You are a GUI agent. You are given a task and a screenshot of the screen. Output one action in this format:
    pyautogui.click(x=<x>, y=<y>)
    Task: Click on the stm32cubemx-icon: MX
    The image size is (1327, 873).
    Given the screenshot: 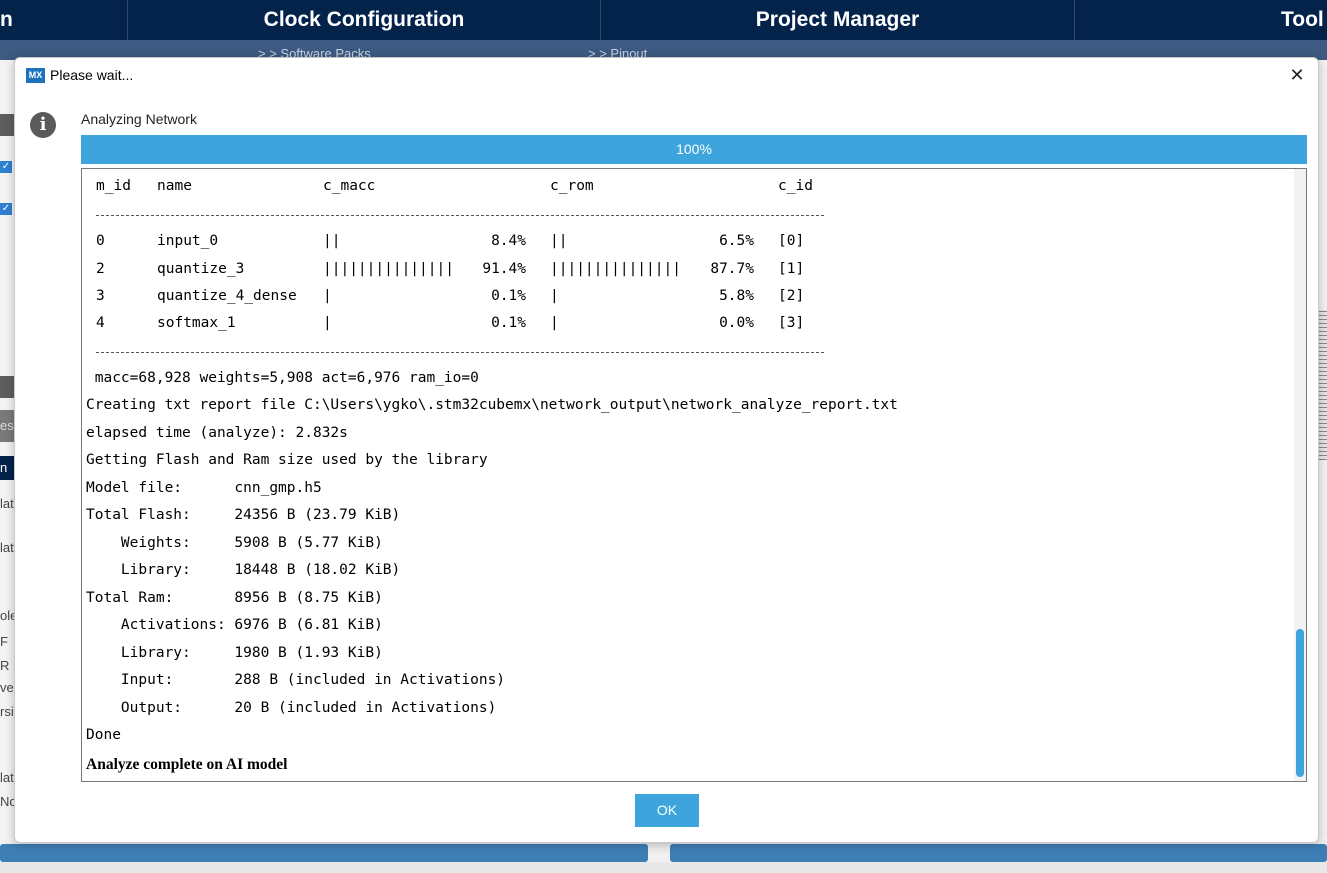 What is the action you would take?
    pyautogui.click(x=35, y=75)
    